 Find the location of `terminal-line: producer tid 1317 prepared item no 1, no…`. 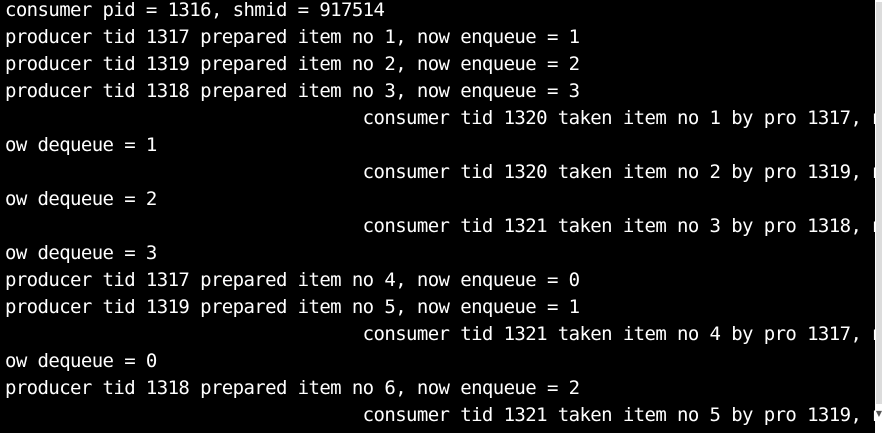

terminal-line: producer tid 1317 prepared item no 1, no… is located at coordinates (292, 37).